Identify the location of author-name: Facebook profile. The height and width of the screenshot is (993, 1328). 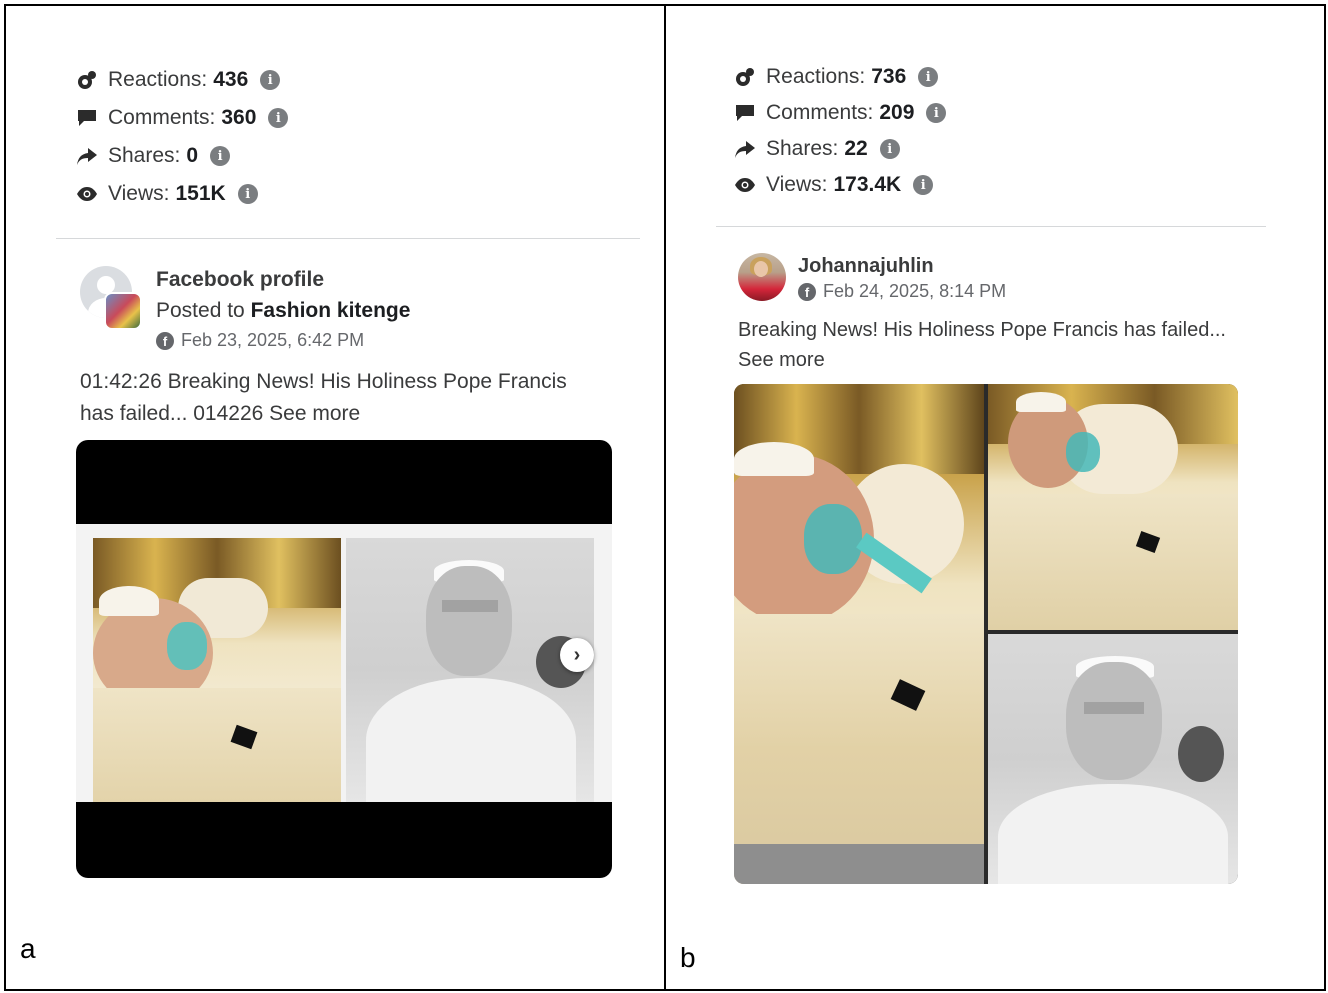
(283, 280).